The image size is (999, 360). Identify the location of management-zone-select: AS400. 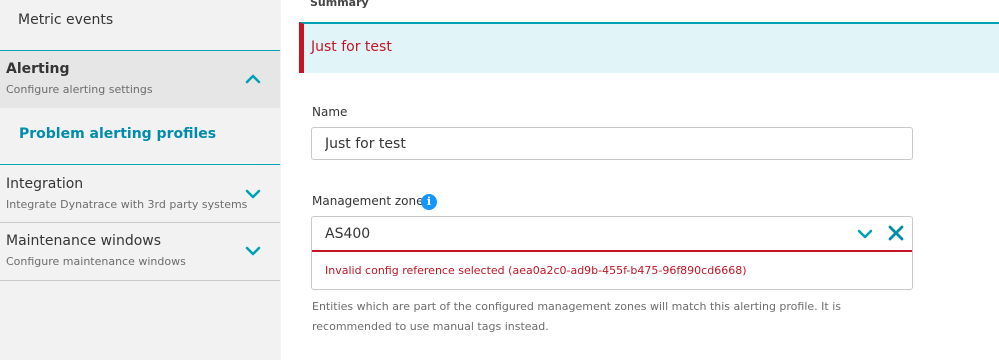
(612, 234).